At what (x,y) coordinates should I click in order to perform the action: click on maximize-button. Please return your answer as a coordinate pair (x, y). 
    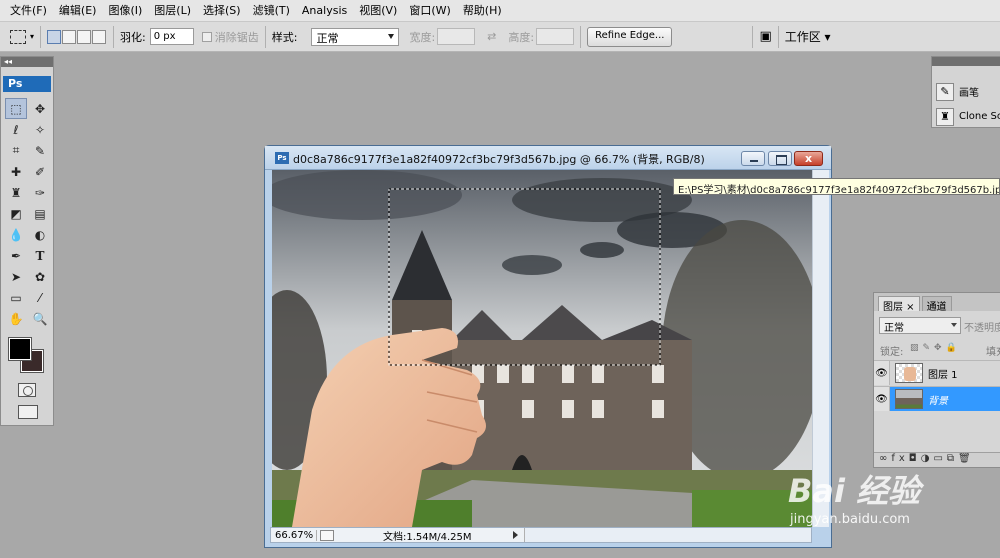
    Looking at the image, I should click on (780, 158).